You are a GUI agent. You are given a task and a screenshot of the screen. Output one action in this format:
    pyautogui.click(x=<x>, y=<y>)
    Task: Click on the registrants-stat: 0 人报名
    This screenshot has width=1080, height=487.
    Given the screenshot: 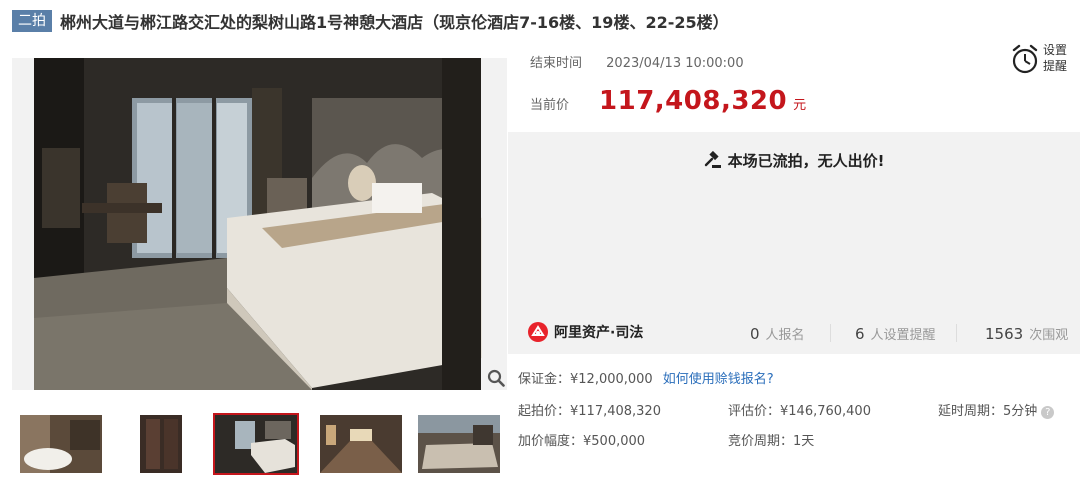 What is the action you would take?
    pyautogui.click(x=777, y=333)
    